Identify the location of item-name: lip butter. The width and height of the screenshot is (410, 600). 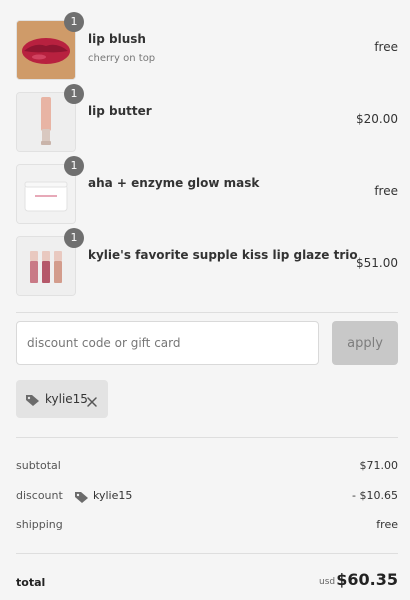
(120, 111).